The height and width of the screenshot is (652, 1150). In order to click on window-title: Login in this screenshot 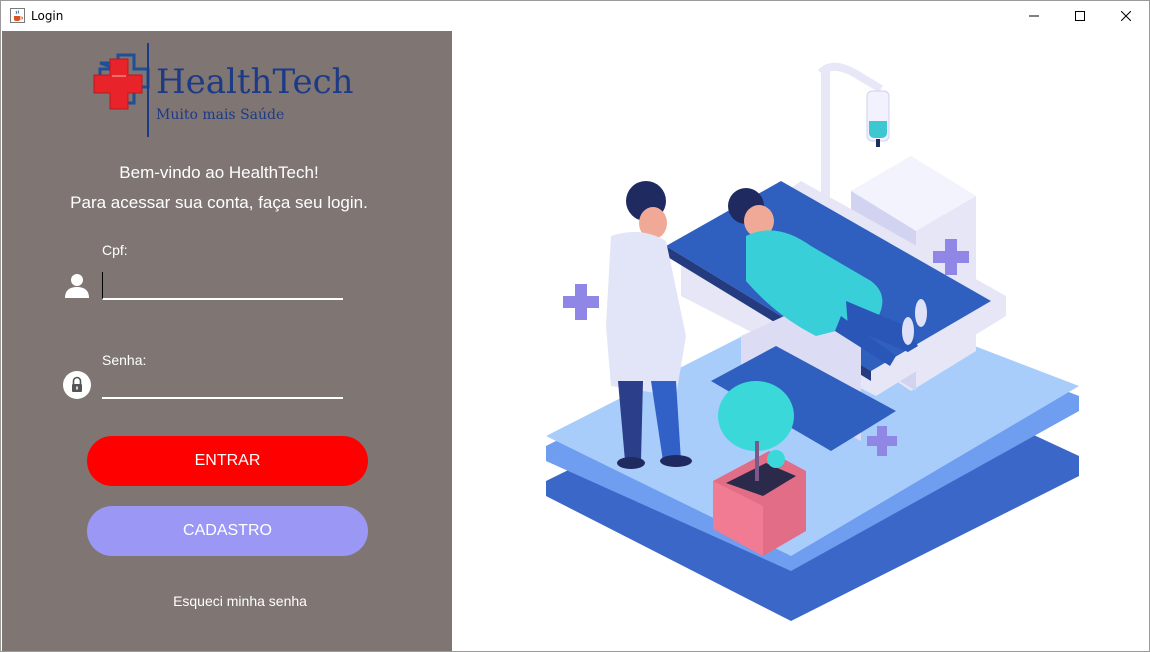, I will do `click(47, 16)`.